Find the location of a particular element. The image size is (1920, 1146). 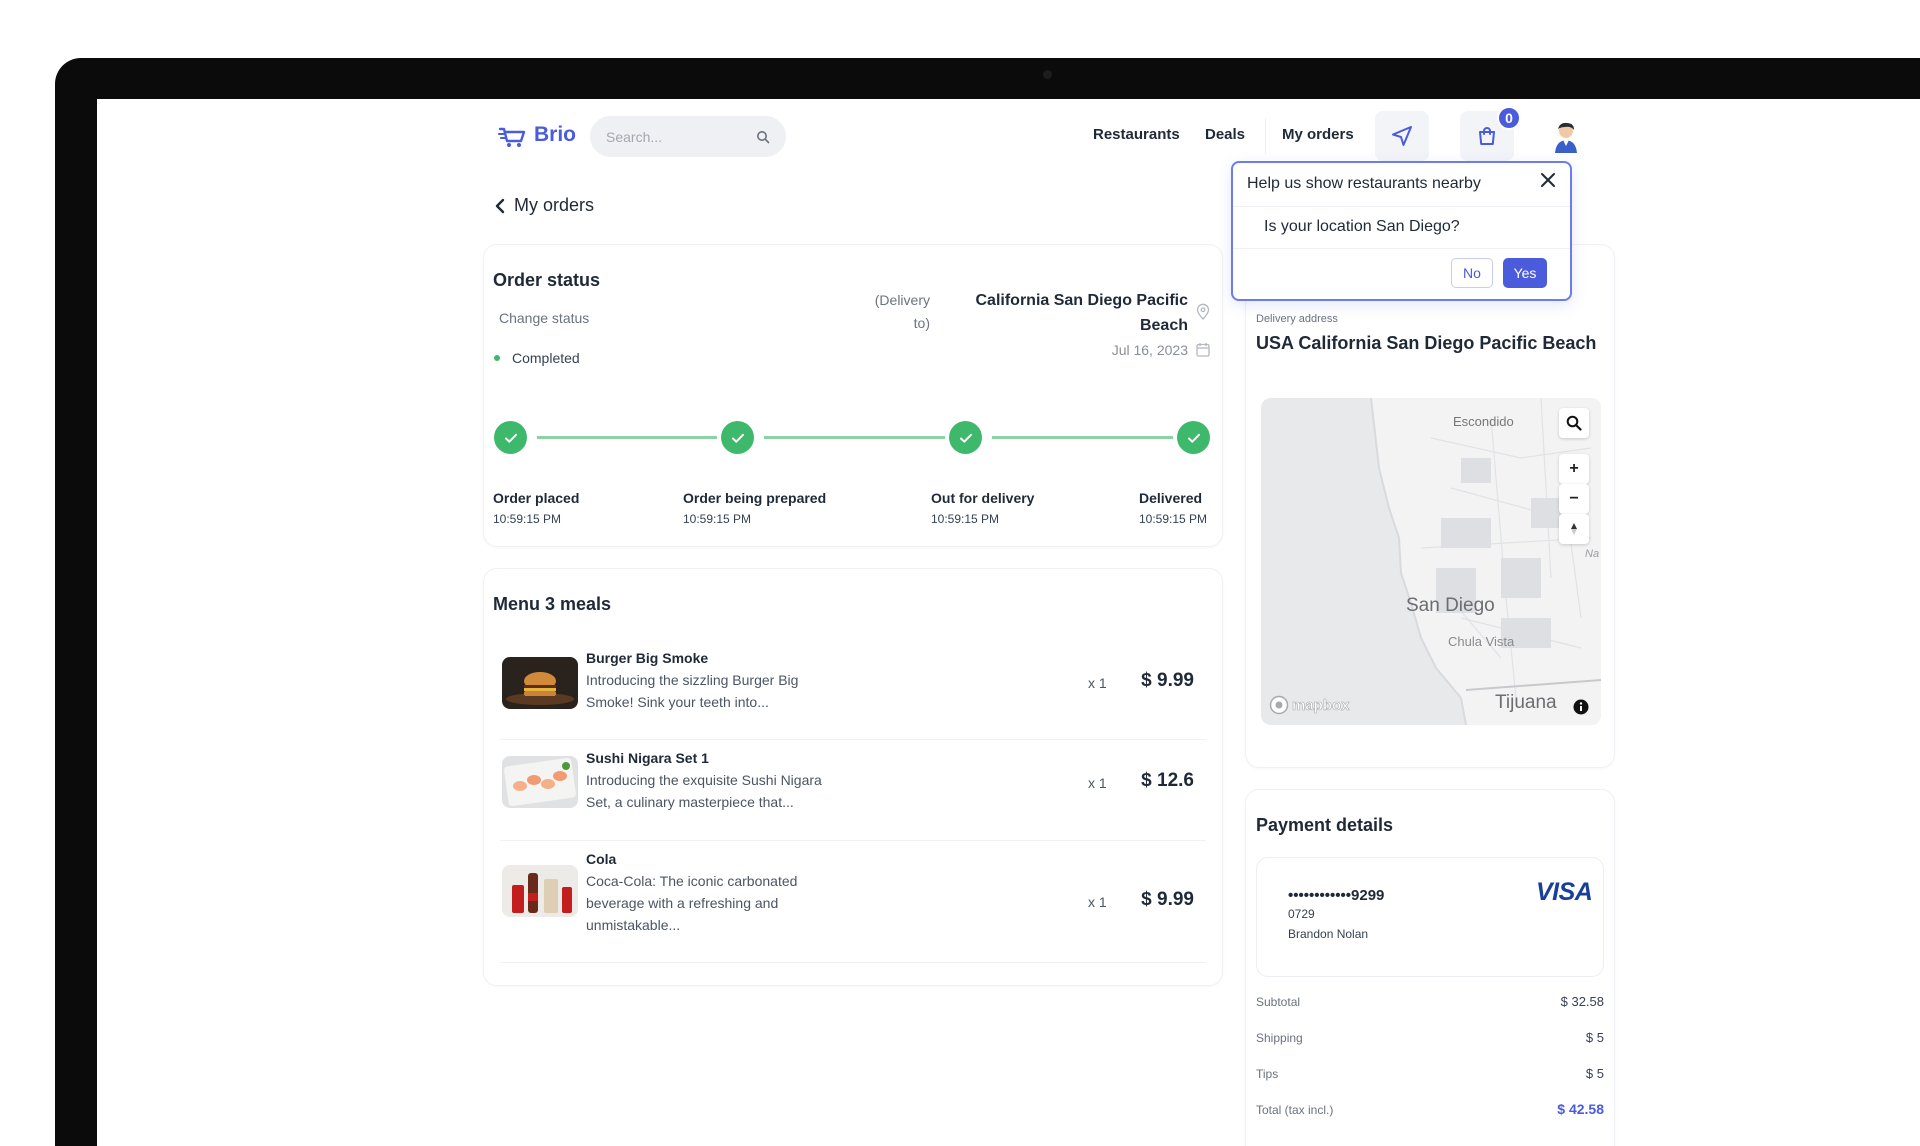

subtotal-value: $ 32.58 is located at coordinates (1582, 1001).